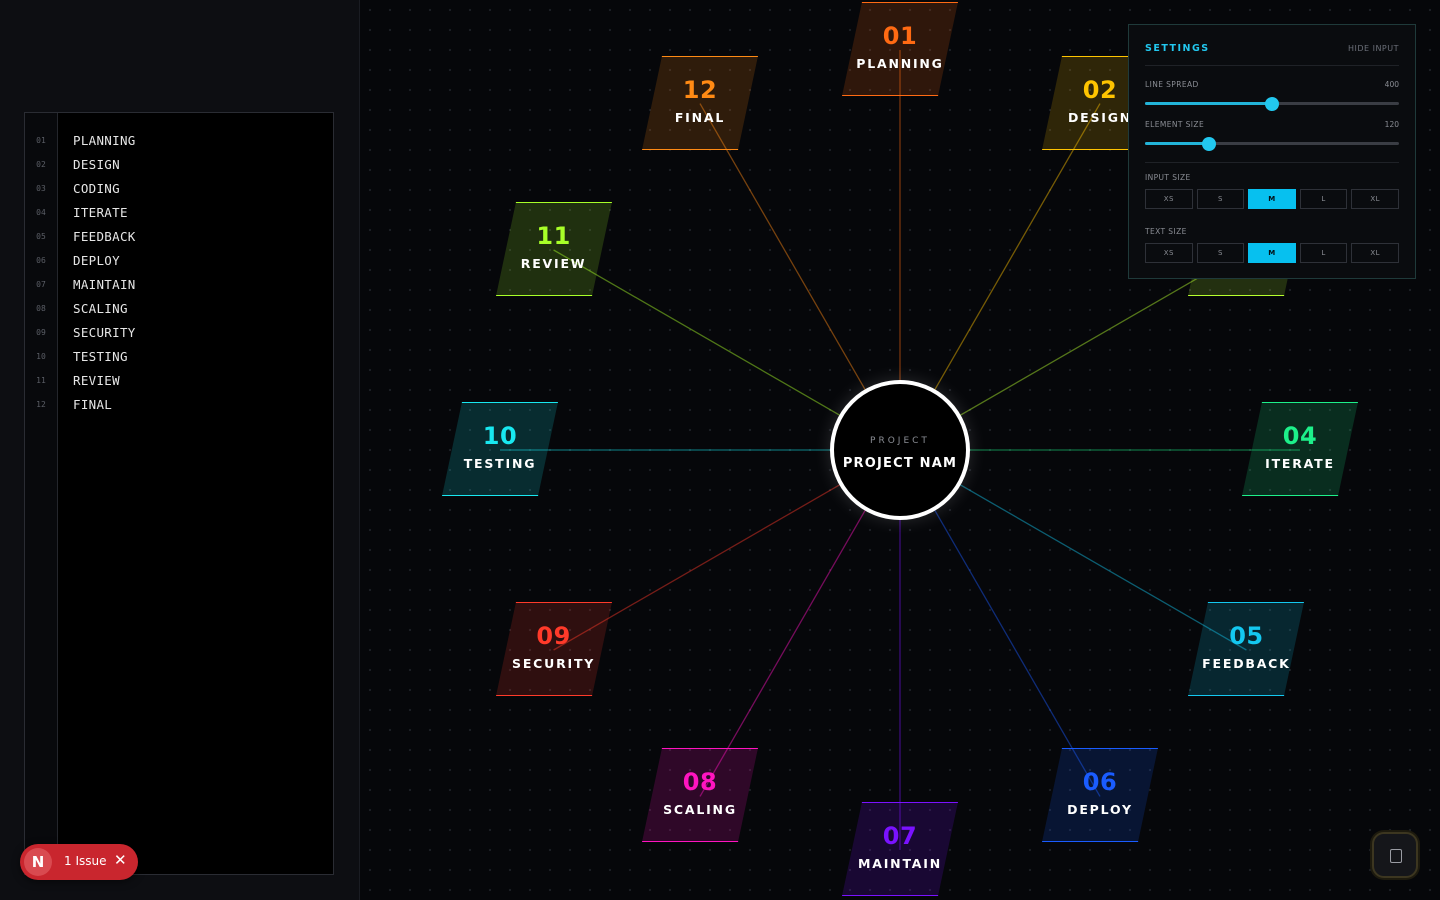  Describe the element at coordinates (1177, 143) in the screenshot. I see `element-size-fill` at that location.